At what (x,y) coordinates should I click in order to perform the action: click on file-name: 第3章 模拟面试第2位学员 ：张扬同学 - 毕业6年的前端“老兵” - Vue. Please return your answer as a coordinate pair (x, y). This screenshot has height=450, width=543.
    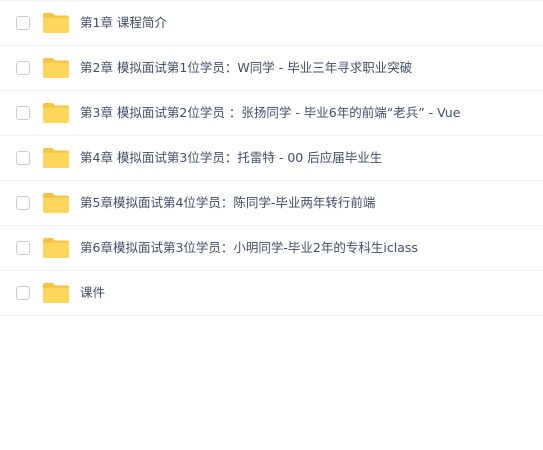
    Looking at the image, I should click on (270, 113).